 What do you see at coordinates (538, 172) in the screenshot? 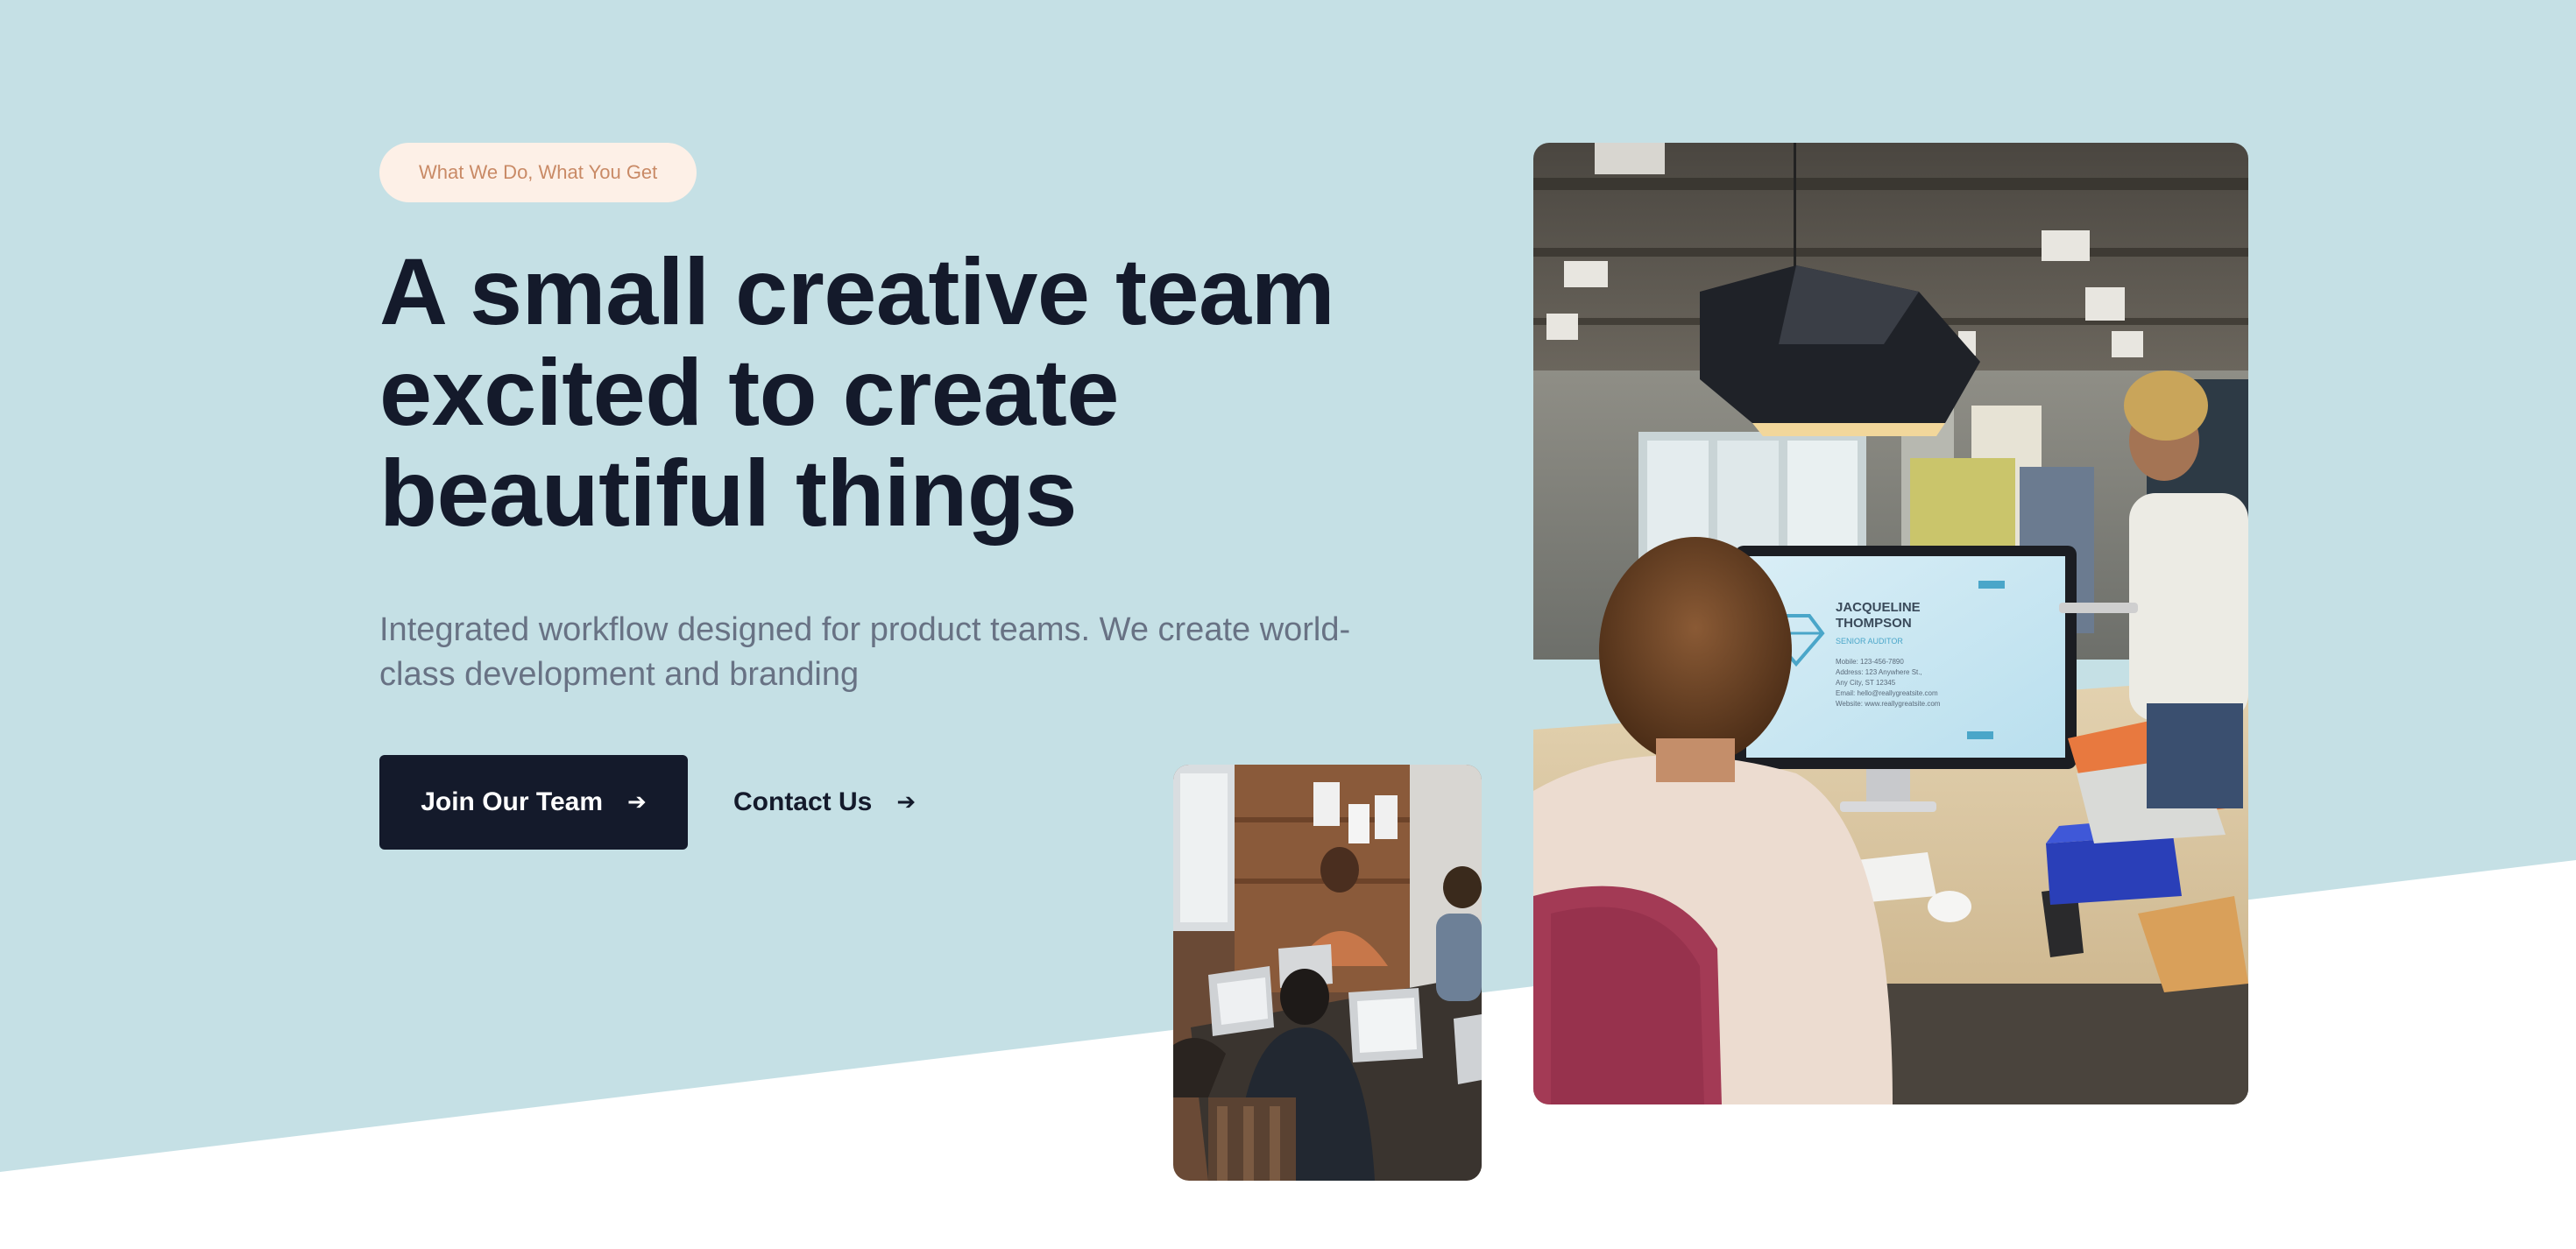
I see `eyebrow-badge: What We Do, What You Get` at bounding box center [538, 172].